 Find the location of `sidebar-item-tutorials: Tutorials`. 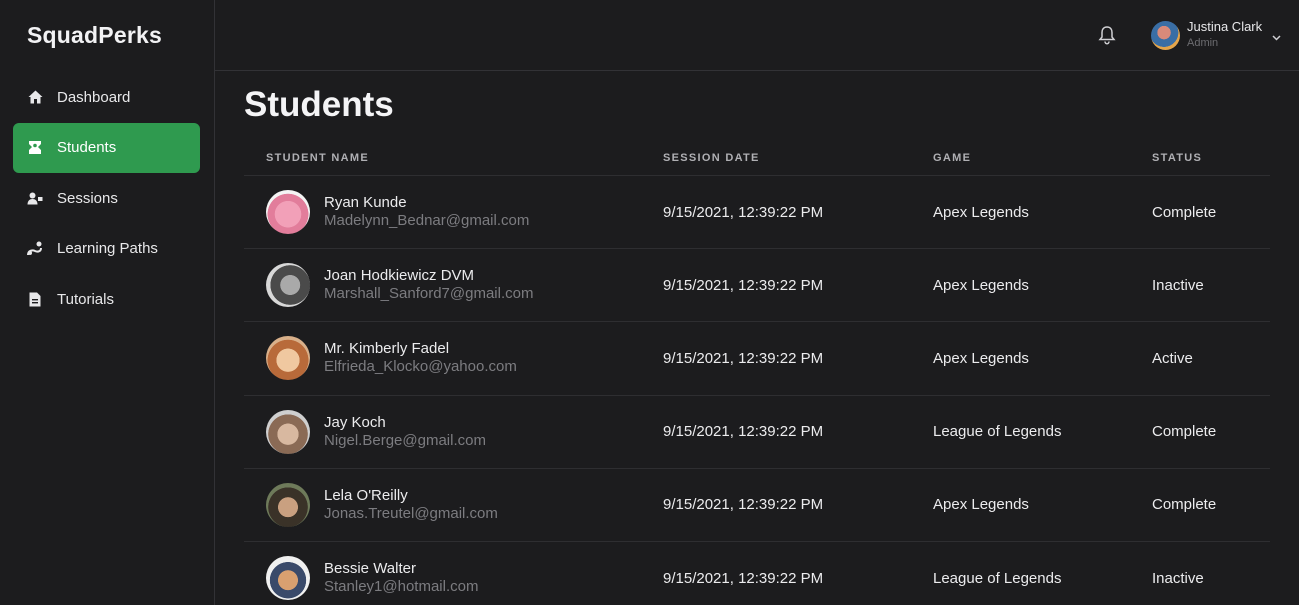

sidebar-item-tutorials: Tutorials is located at coordinates (106, 299).